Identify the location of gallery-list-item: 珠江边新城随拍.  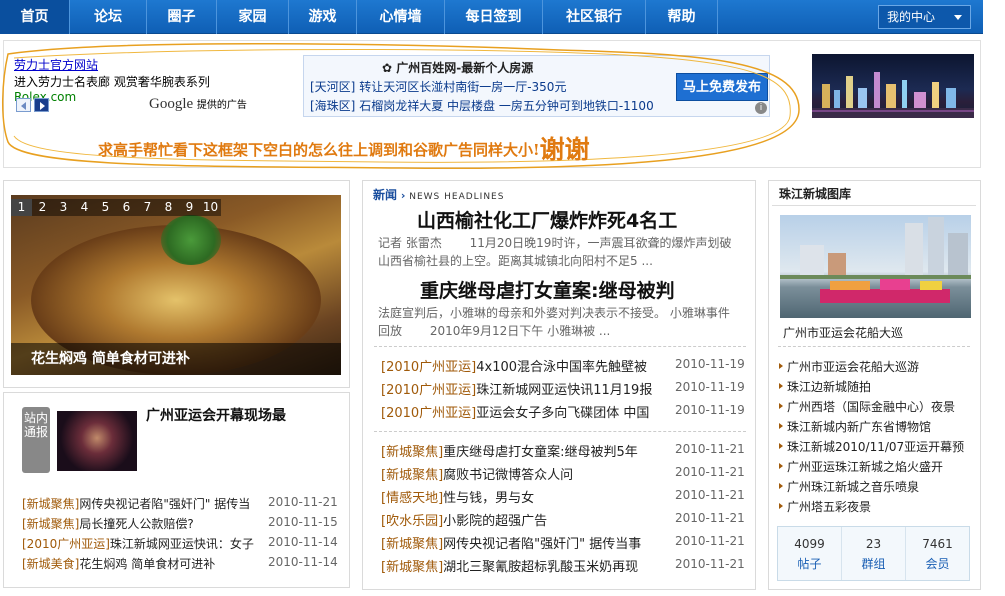
(825, 386).